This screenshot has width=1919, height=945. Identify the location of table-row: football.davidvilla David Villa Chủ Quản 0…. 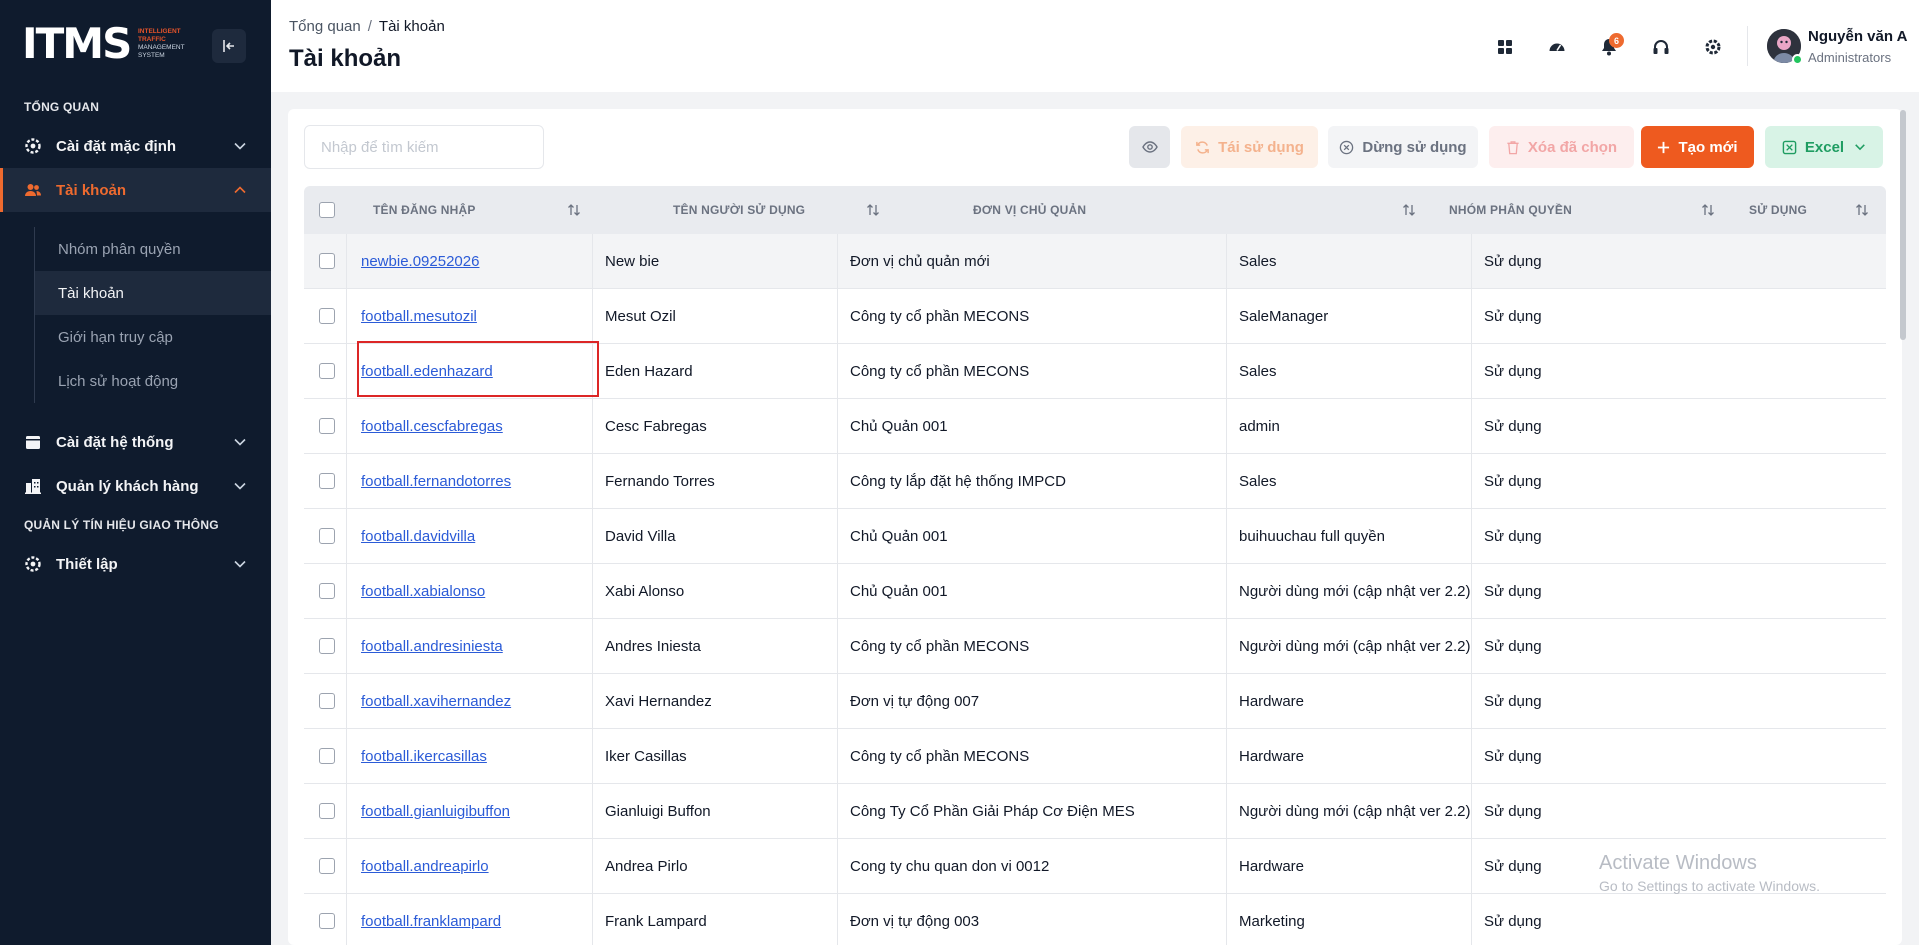
(1095, 536).